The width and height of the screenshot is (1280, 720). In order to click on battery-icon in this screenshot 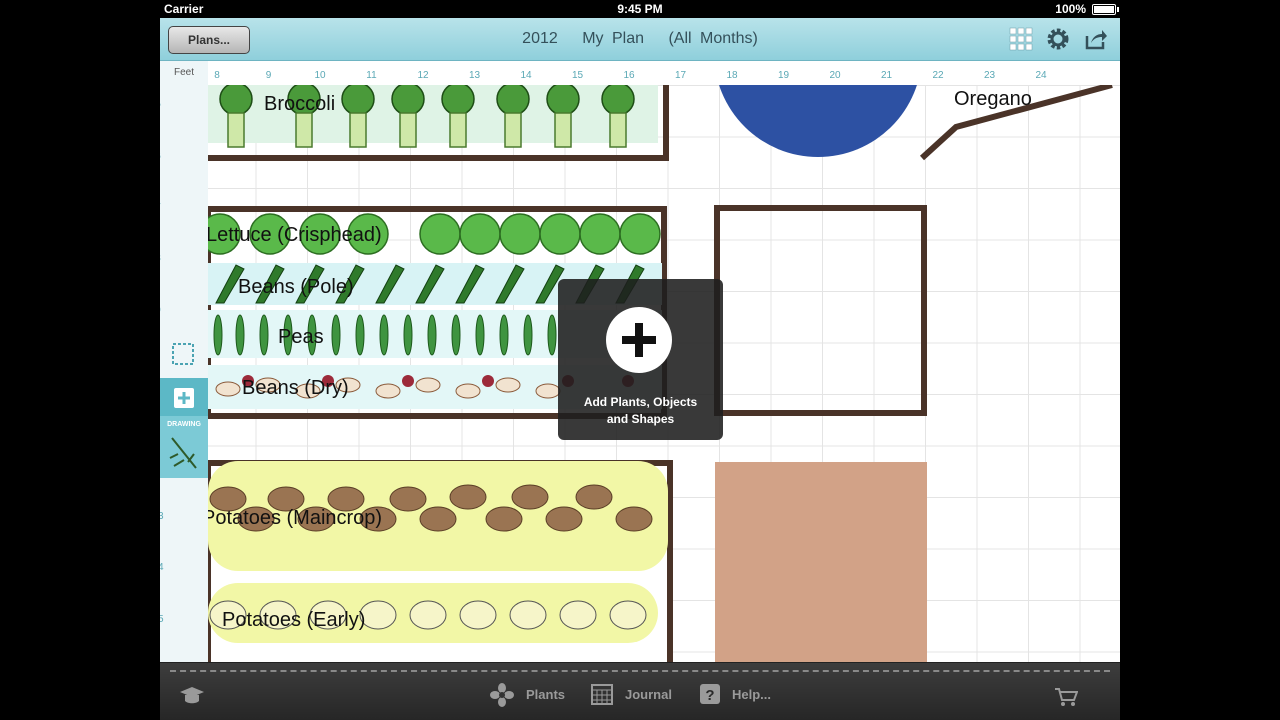, I will do `click(1105, 9)`.